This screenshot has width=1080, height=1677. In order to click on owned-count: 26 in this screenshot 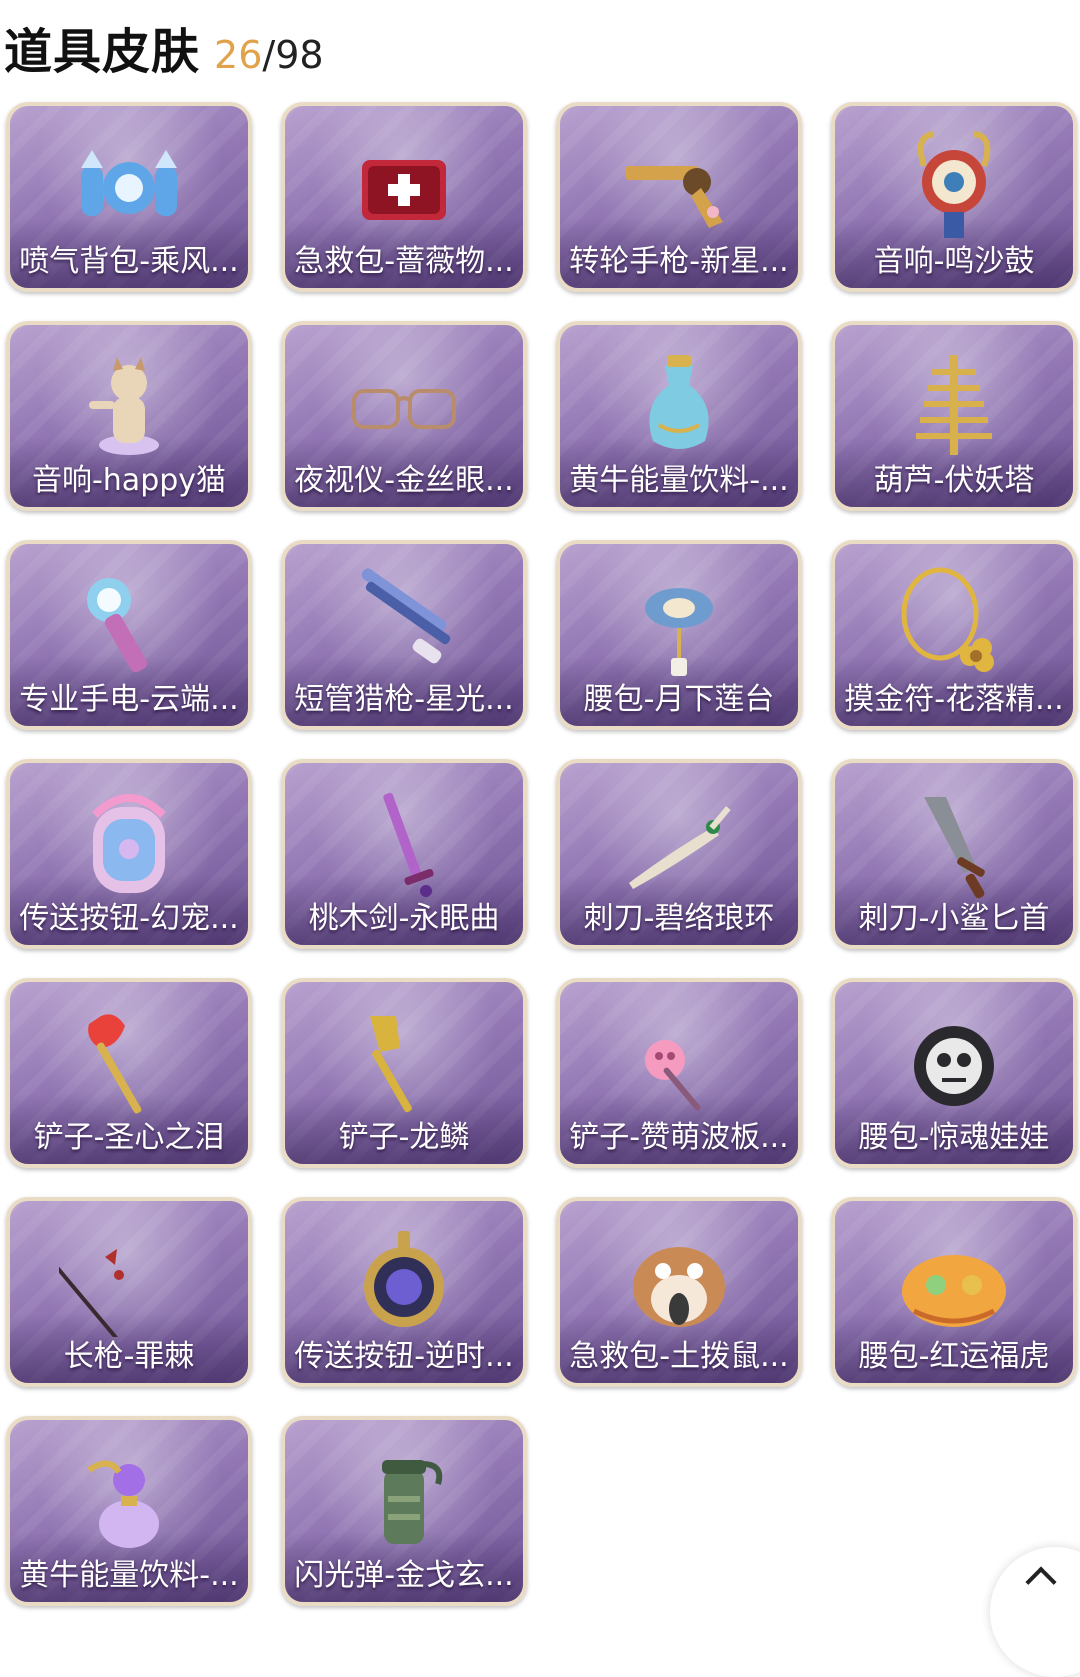, I will do `click(238, 55)`.